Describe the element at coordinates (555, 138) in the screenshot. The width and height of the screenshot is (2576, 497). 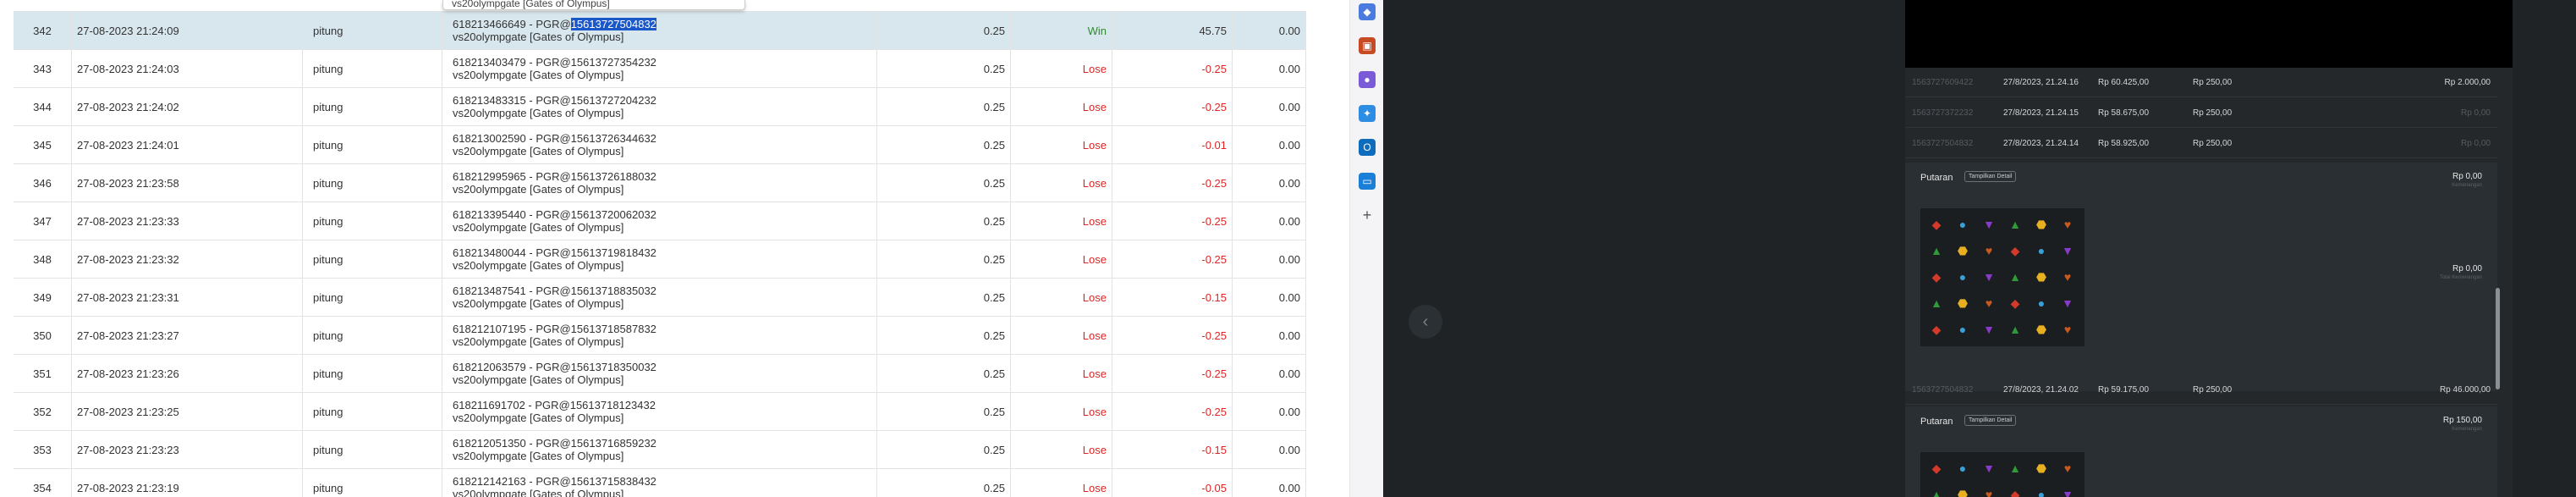
I see `desc-id: 618213002590 - PGR@15613726344632` at that location.